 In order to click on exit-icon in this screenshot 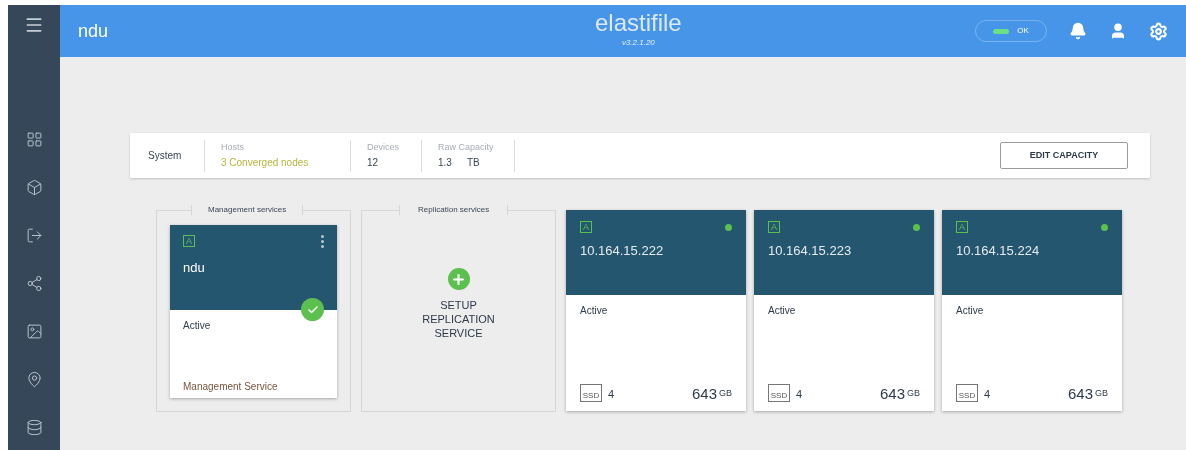, I will do `click(34, 235)`.